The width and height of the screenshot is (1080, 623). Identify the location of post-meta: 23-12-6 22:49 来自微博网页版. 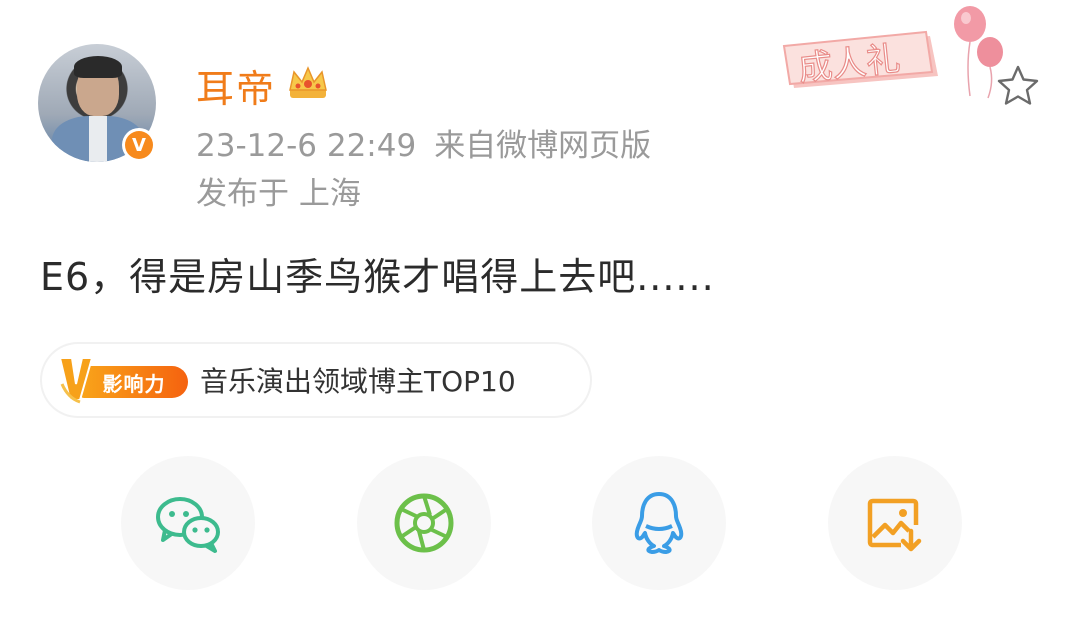
(423, 142).